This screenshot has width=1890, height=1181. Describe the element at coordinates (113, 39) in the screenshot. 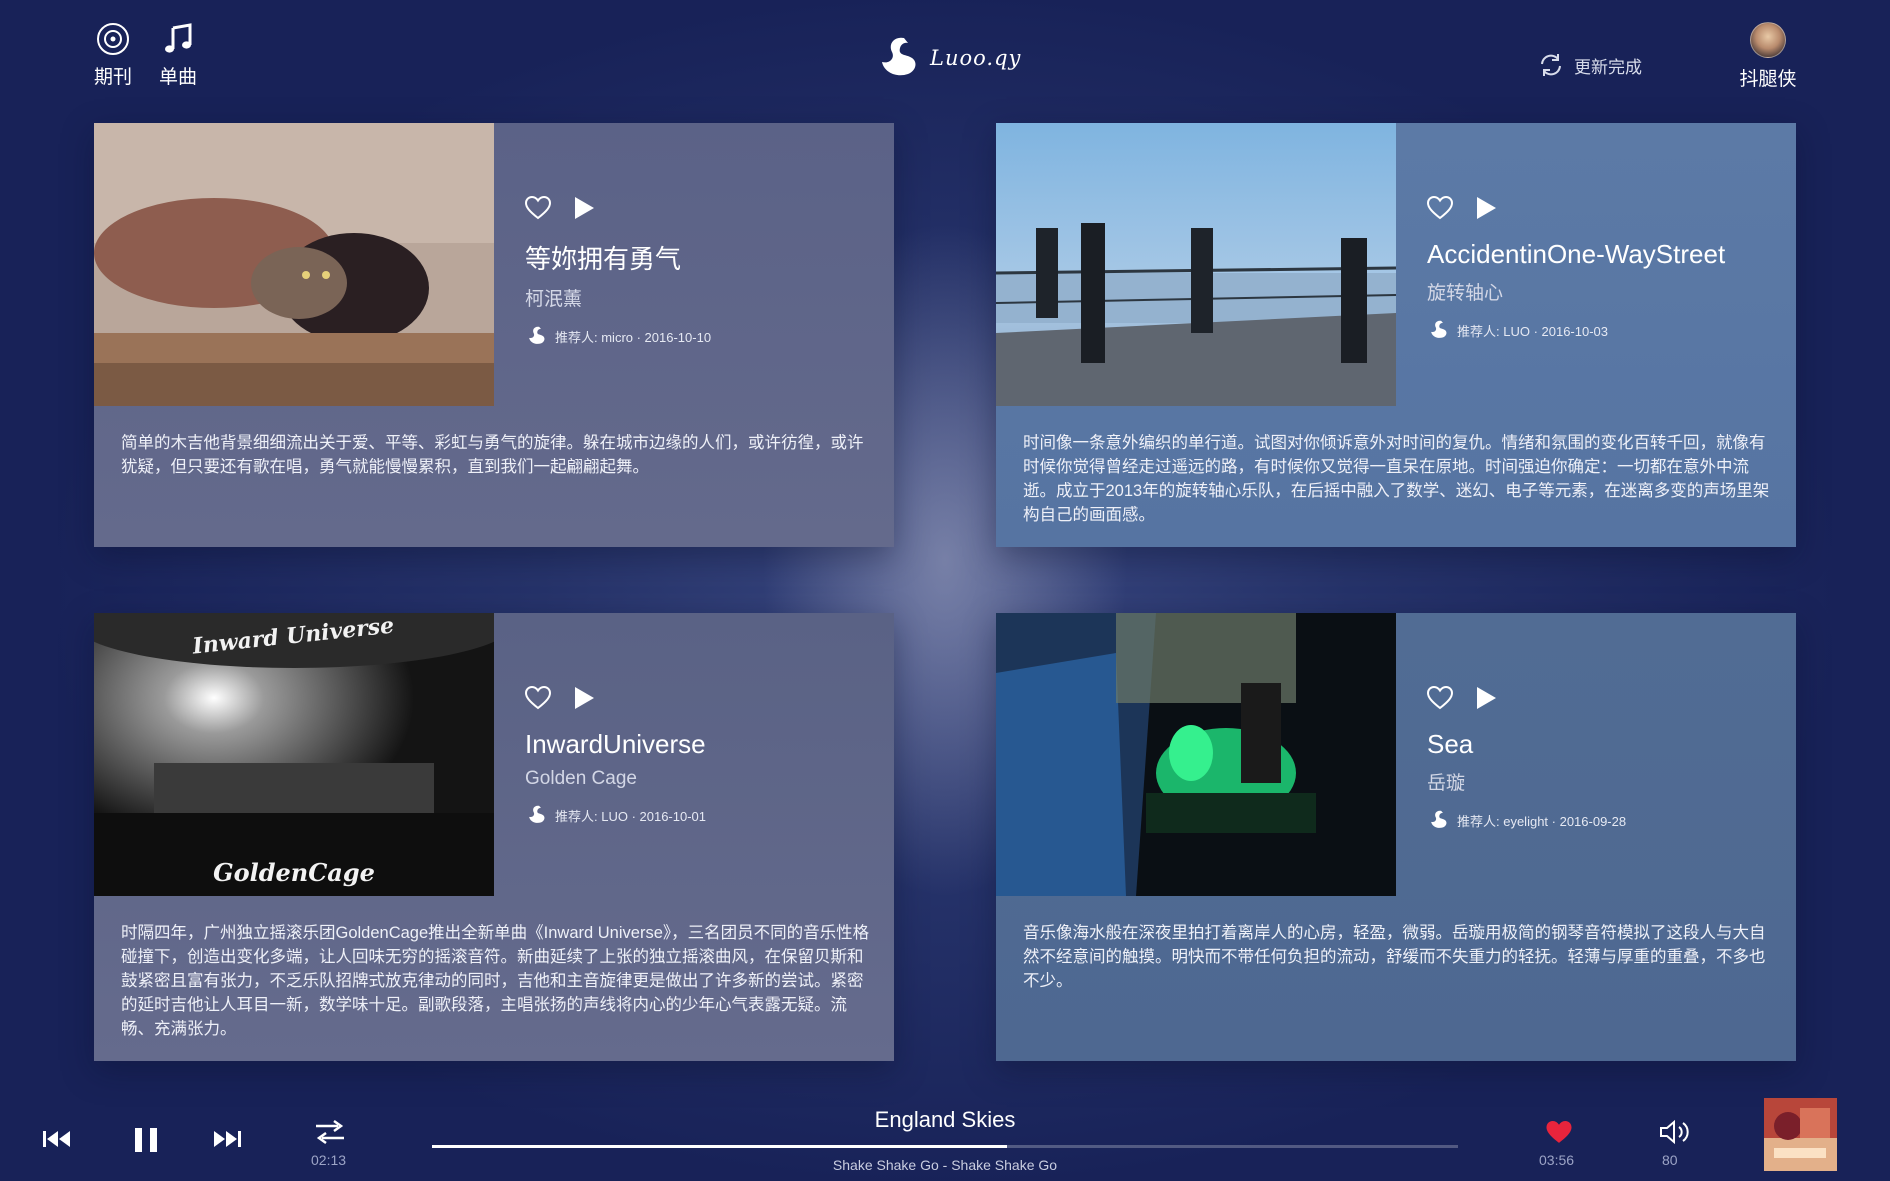

I see `vinyl-icon` at that location.